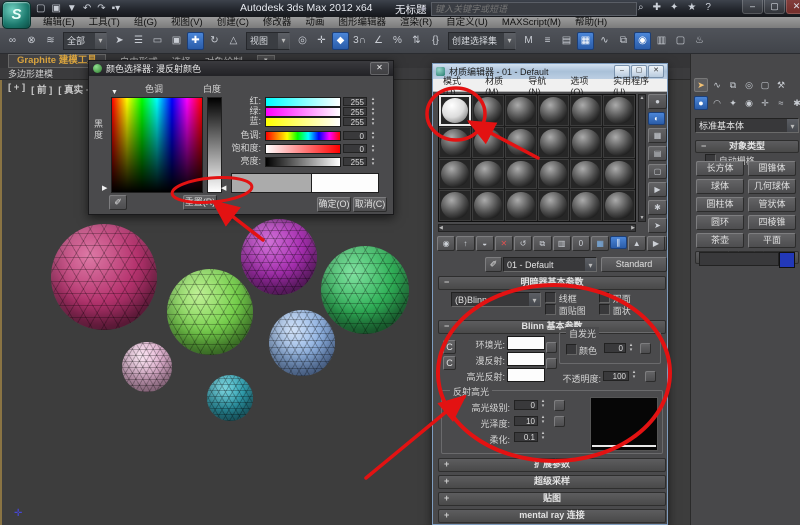 This screenshot has width=800, height=525. I want to click on angle-snap-icon: ∠, so click(378, 41).